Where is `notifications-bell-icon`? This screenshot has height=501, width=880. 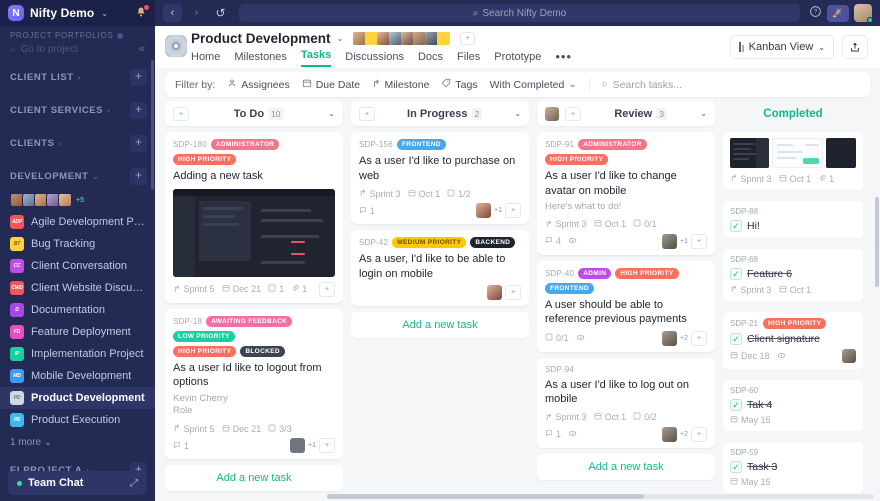 notifications-bell-icon is located at coordinates (142, 12).